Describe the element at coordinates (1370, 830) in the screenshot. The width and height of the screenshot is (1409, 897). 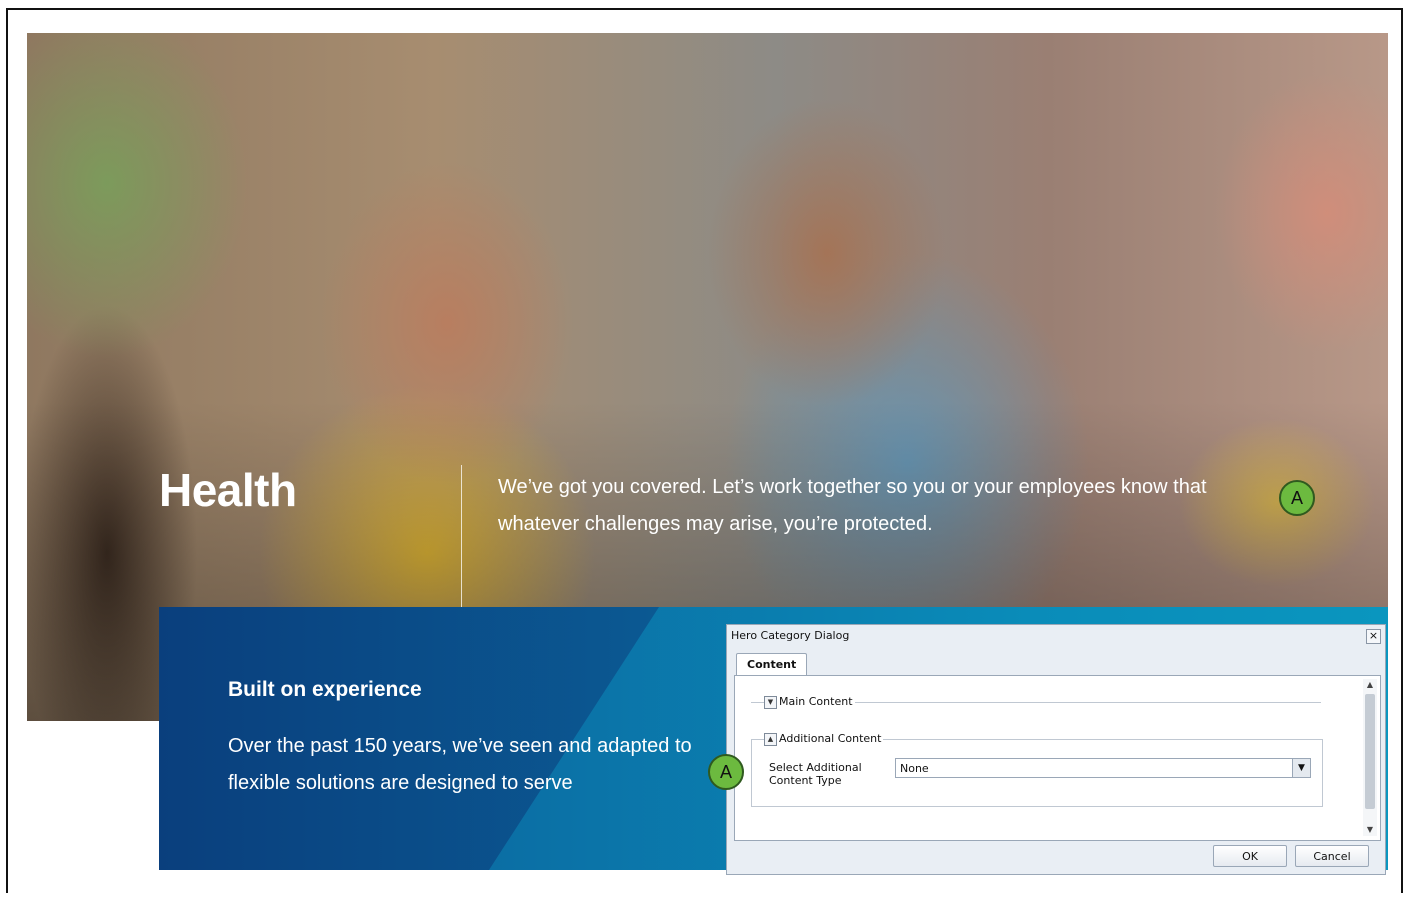
I see `scroll-down-icon: ▼` at that location.